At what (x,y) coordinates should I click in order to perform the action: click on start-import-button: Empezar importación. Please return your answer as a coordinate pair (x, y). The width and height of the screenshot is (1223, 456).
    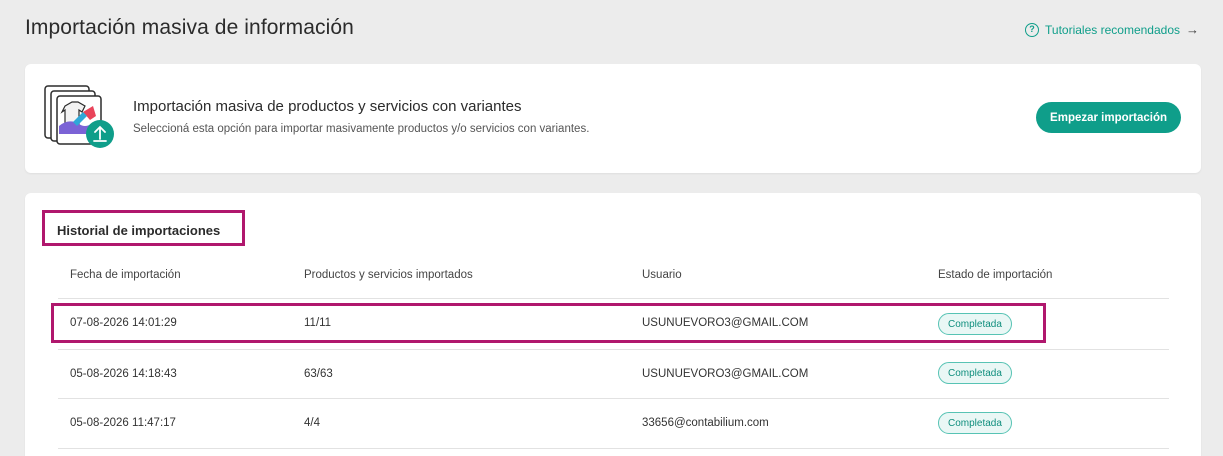
    Looking at the image, I should click on (1108, 117).